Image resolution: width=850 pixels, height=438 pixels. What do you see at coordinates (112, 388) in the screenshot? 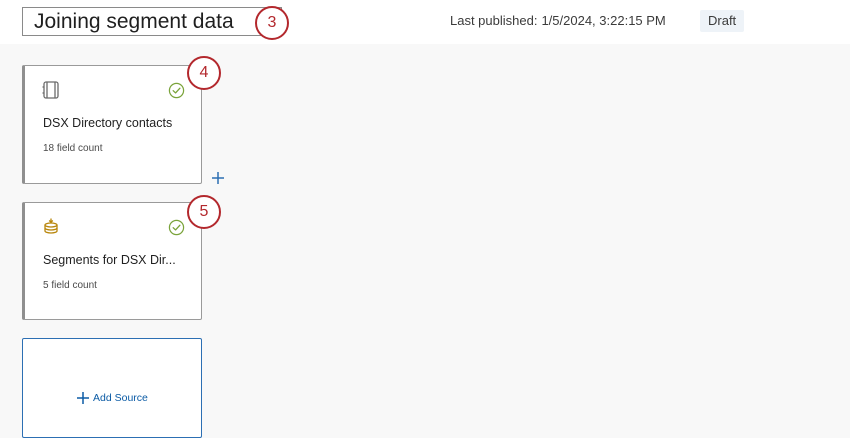
I see `add-source-card: Add Source` at bounding box center [112, 388].